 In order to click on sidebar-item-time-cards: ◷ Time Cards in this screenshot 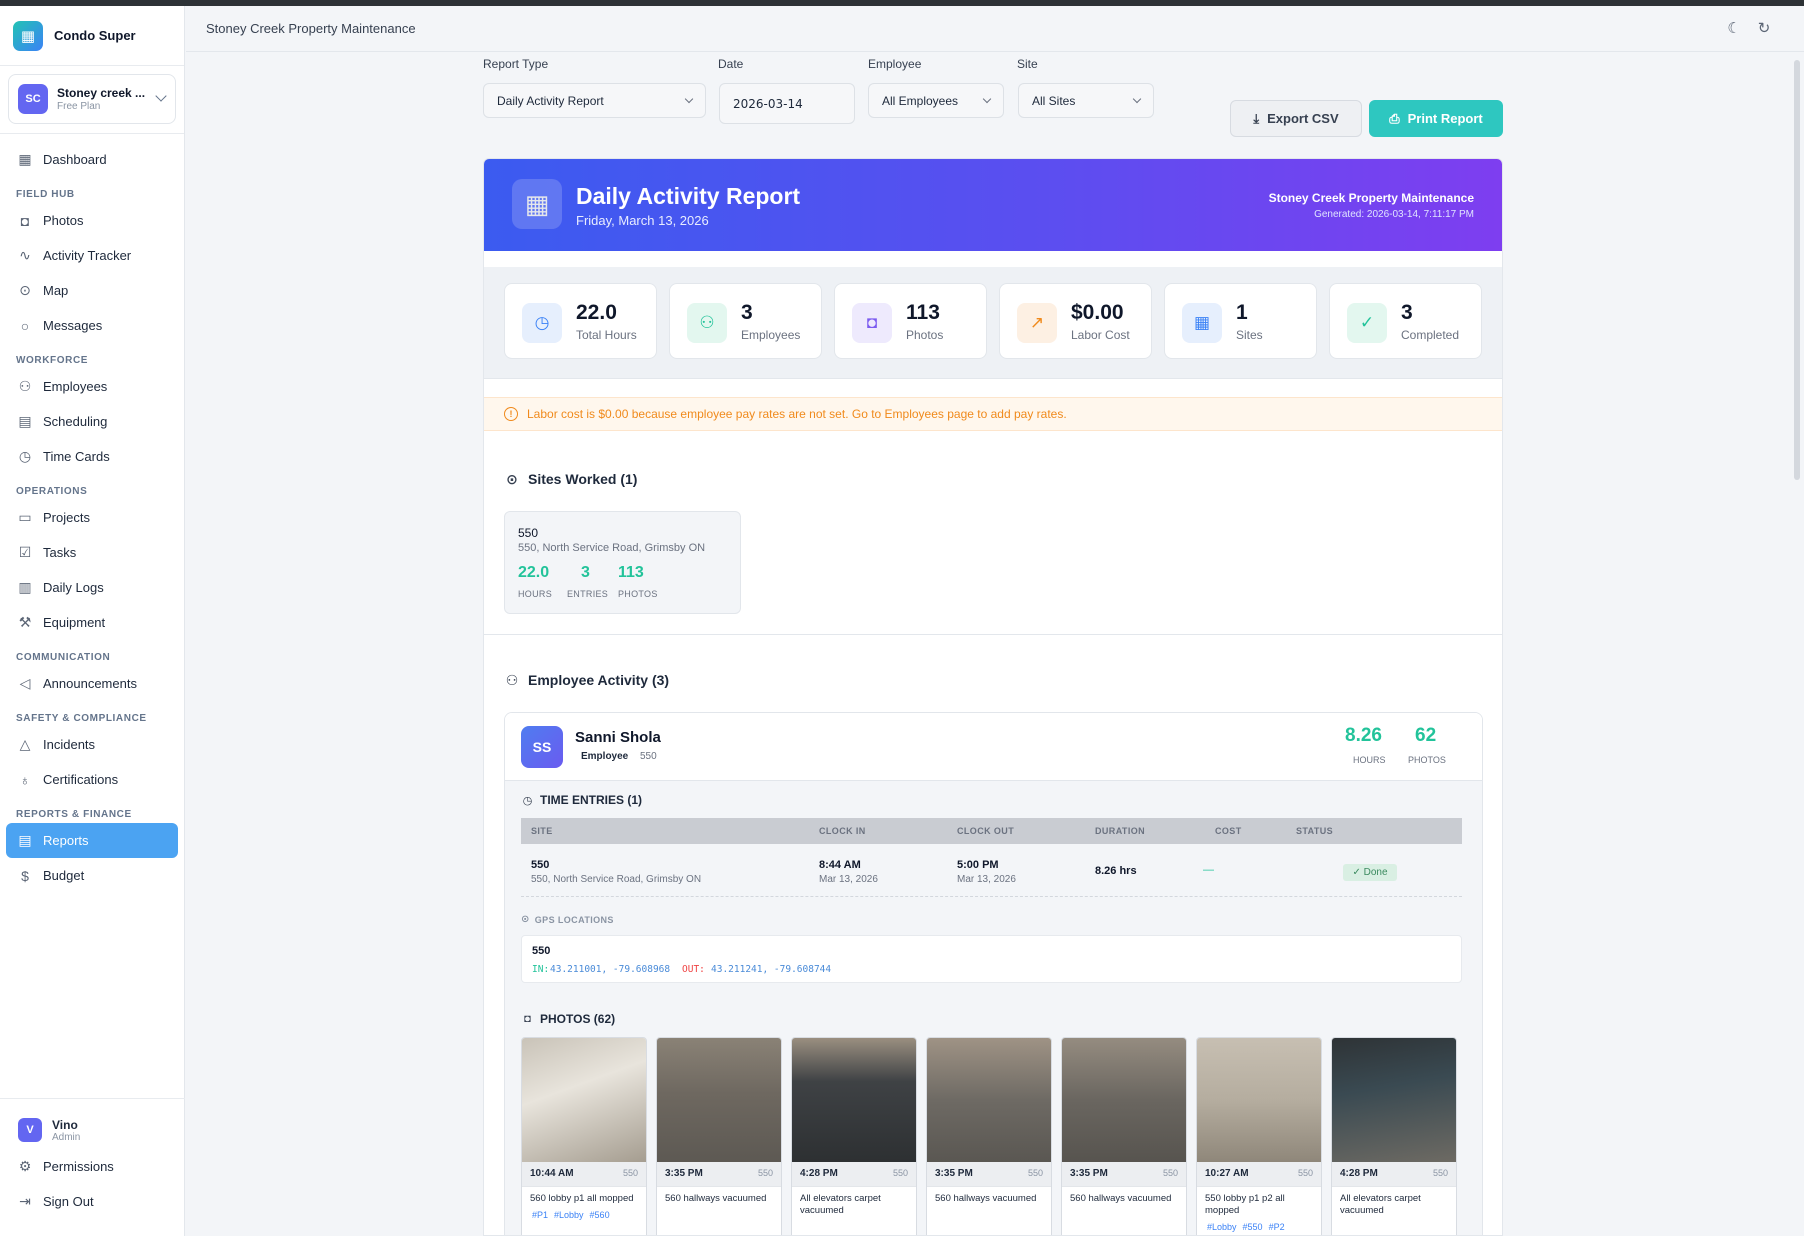, I will do `click(92, 456)`.